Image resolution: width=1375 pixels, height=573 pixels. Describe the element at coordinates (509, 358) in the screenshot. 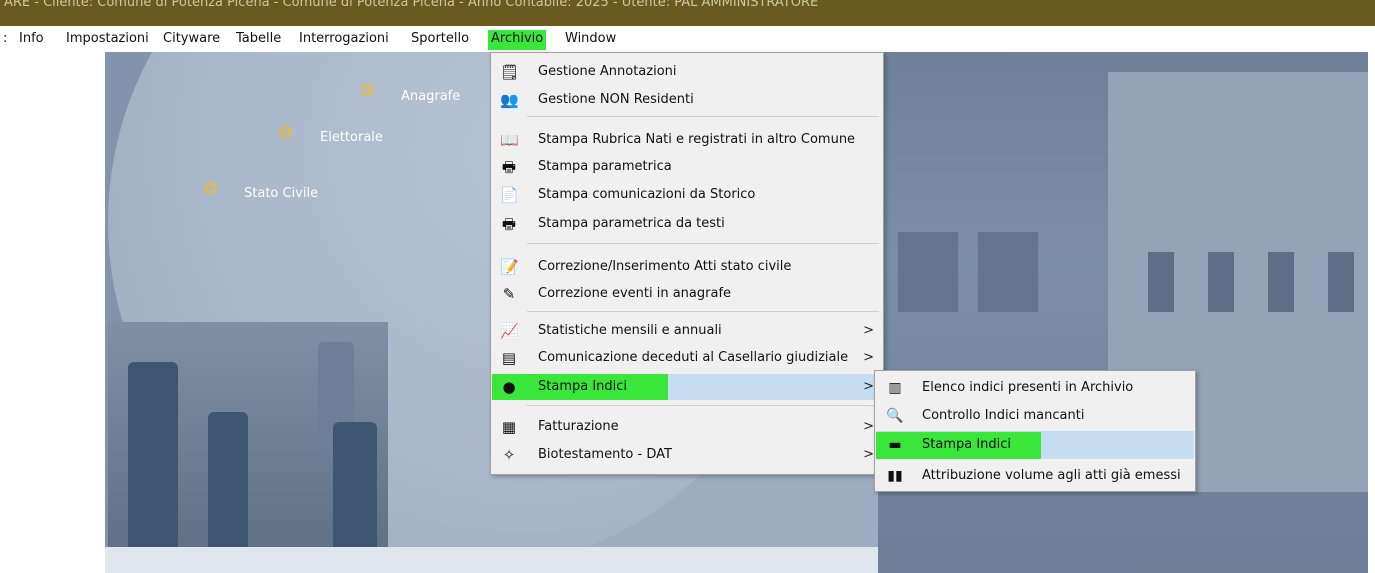

I see `card-icon: ▤` at that location.